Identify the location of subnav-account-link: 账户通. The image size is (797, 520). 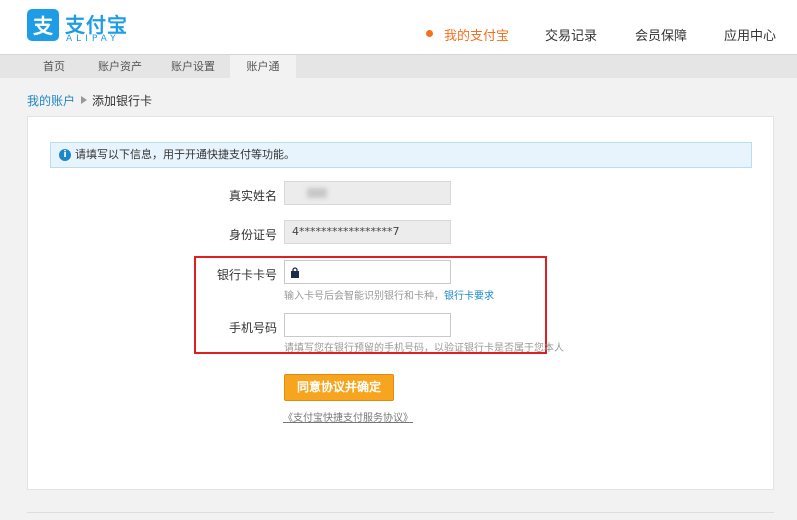
(263, 66).